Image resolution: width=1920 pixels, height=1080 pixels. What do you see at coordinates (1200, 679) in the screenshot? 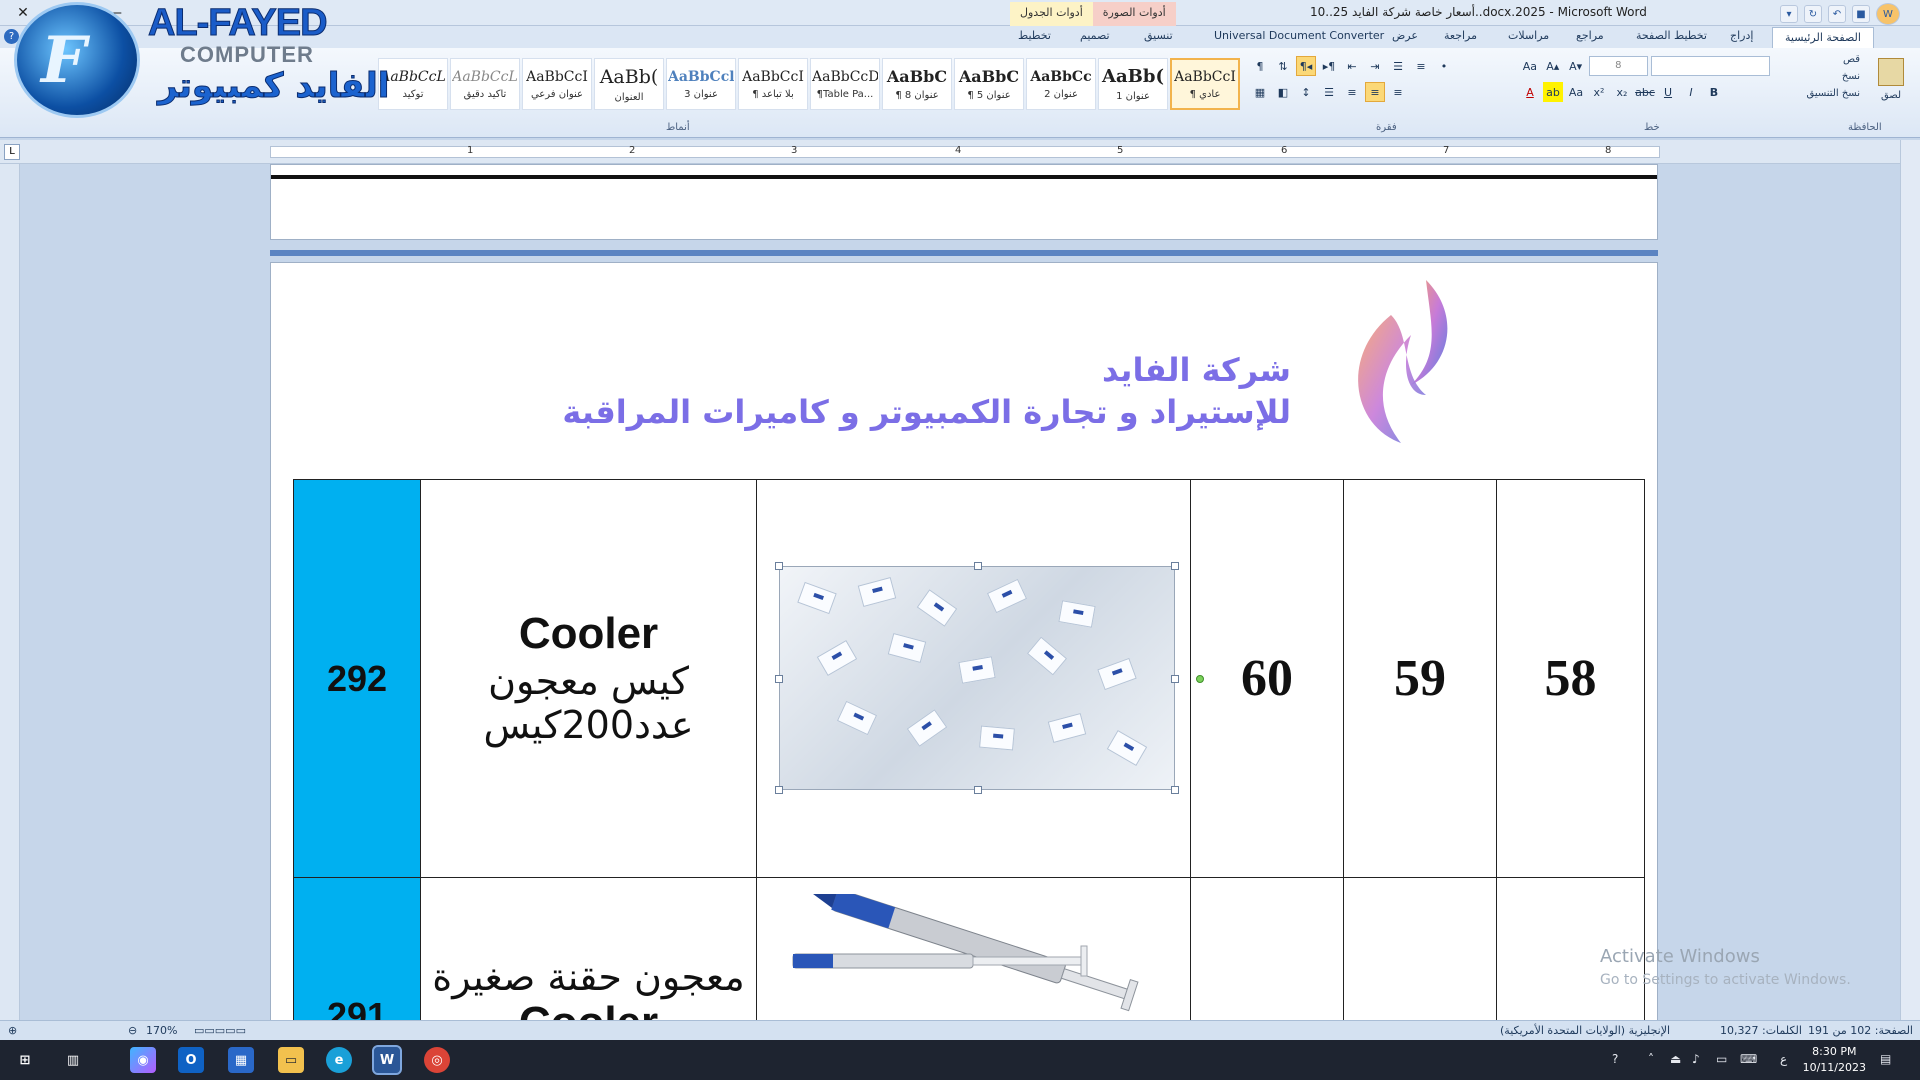
I see `rotate-handle` at bounding box center [1200, 679].